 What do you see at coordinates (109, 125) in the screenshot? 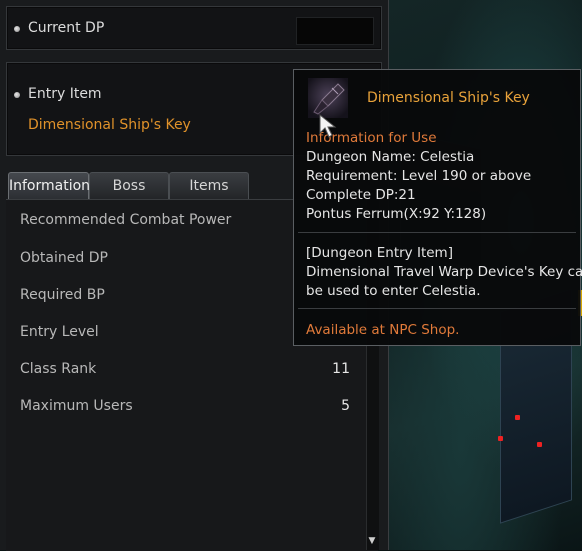
I see `entry-item-name: Dimensional Ship's Key` at bounding box center [109, 125].